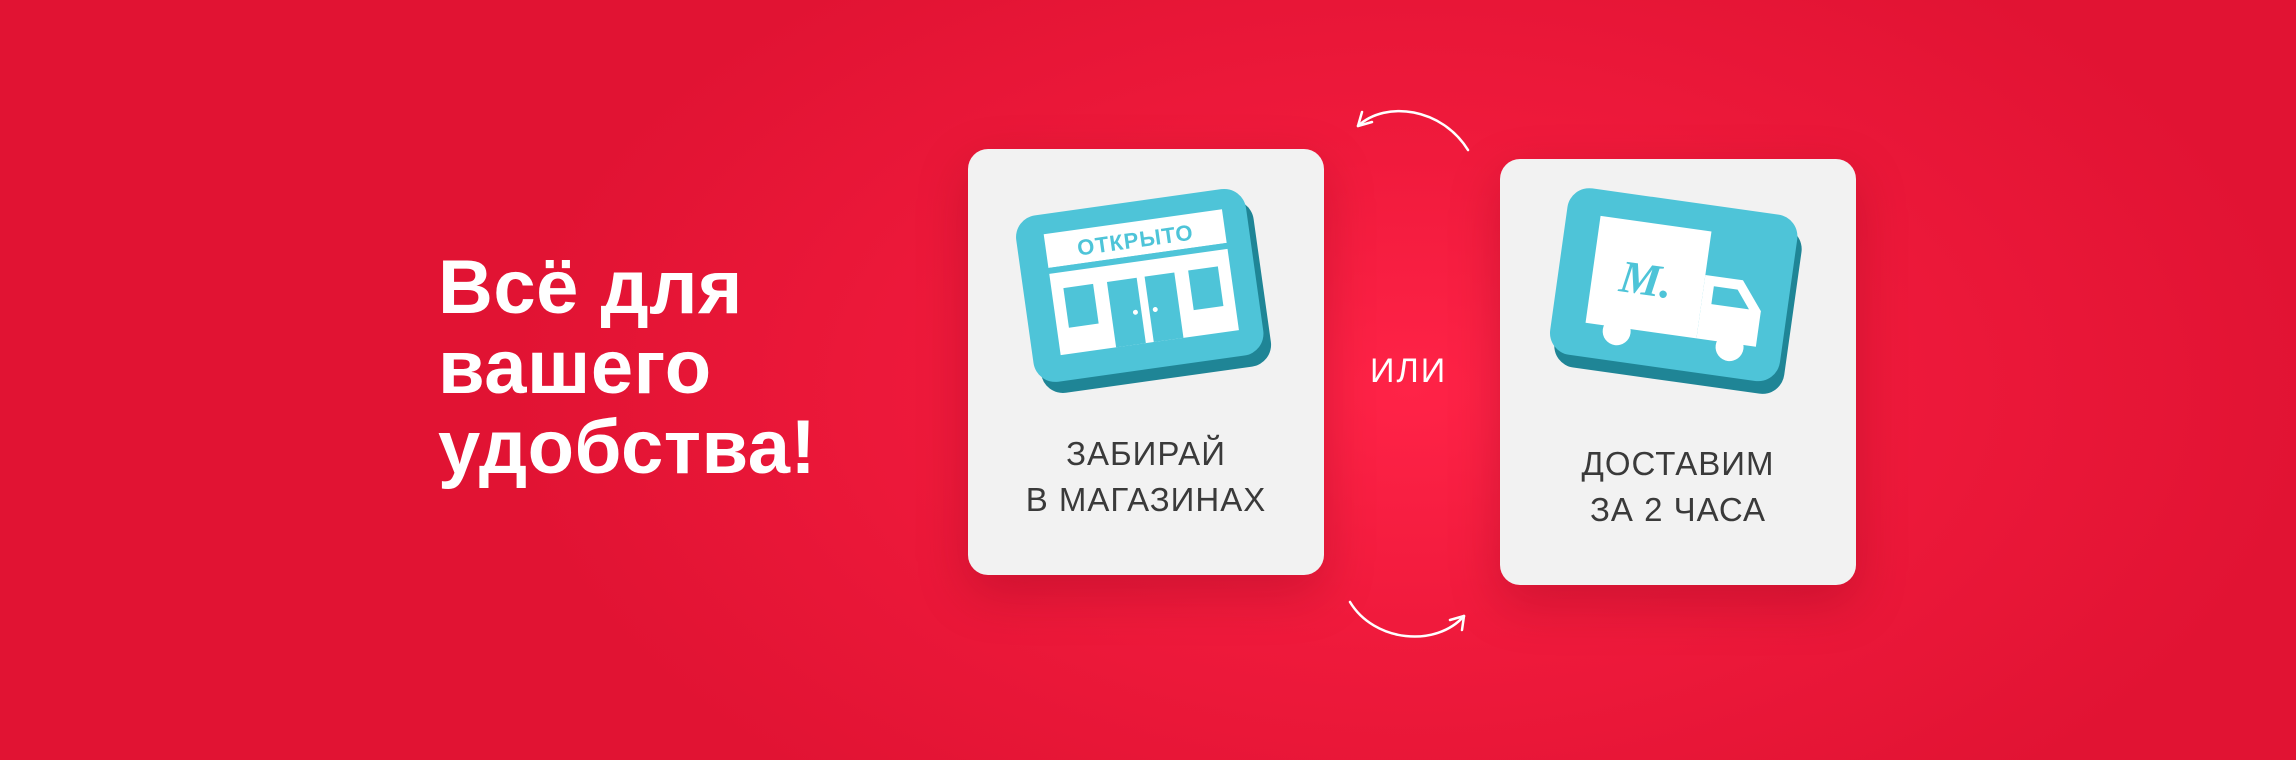 The image size is (2296, 760). What do you see at coordinates (1146, 453) in the screenshot?
I see `pickup-caption-line-1: ЗАБИРАЙ` at bounding box center [1146, 453].